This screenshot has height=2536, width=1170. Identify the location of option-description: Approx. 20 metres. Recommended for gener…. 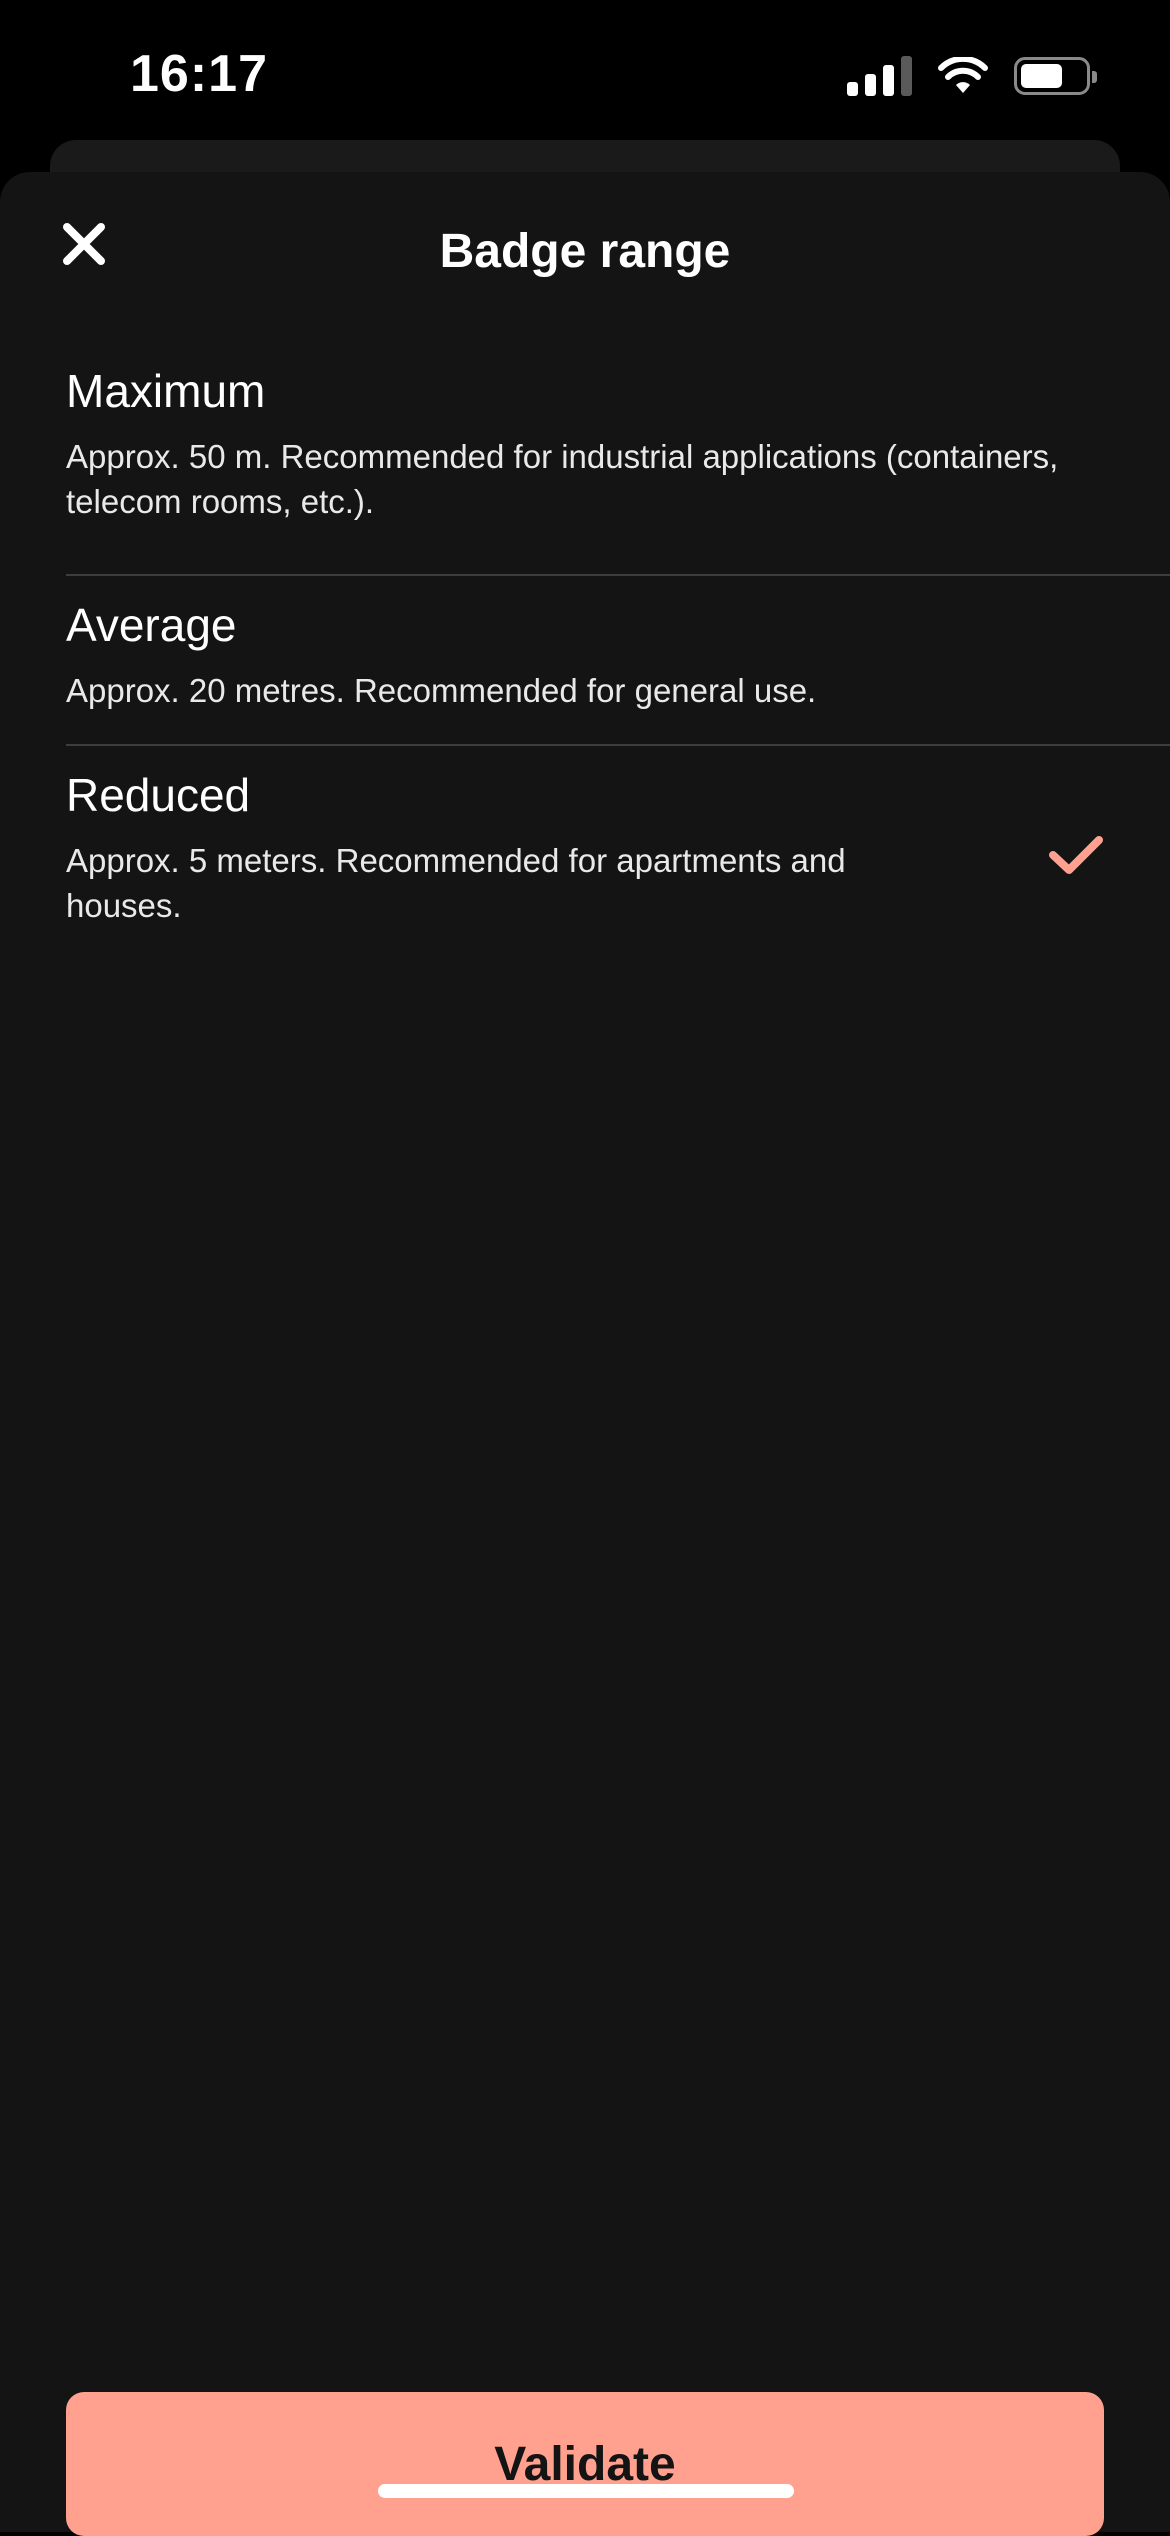
(441, 690).